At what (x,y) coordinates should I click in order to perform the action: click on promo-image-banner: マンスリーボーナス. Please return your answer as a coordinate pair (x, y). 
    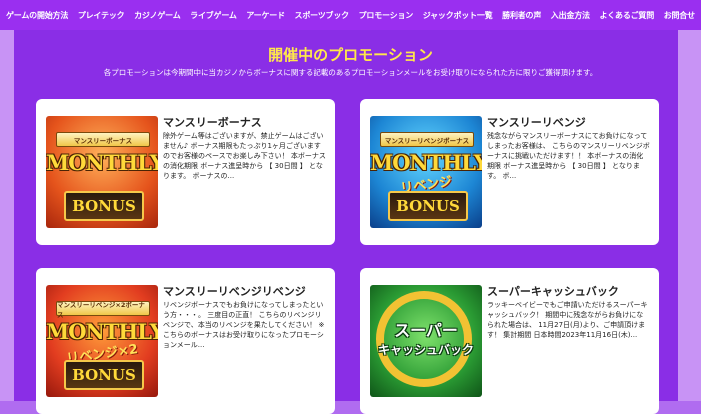
    Looking at the image, I should click on (103, 139).